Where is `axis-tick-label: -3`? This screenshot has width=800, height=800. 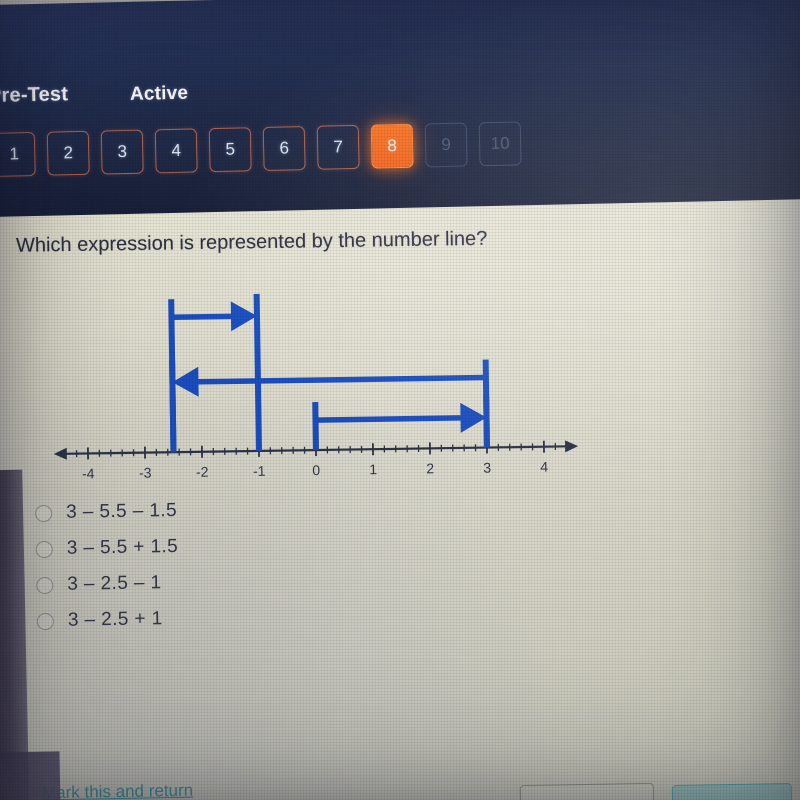
axis-tick-label: -3 is located at coordinates (145, 473).